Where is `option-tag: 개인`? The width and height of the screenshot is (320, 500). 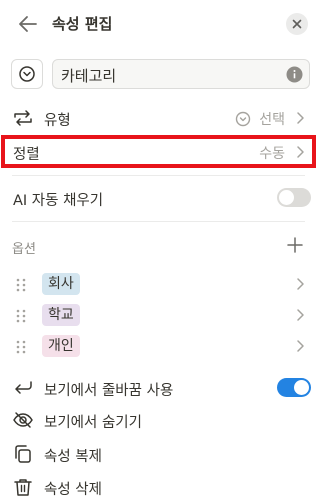
option-tag: 개인 is located at coordinates (61, 346).